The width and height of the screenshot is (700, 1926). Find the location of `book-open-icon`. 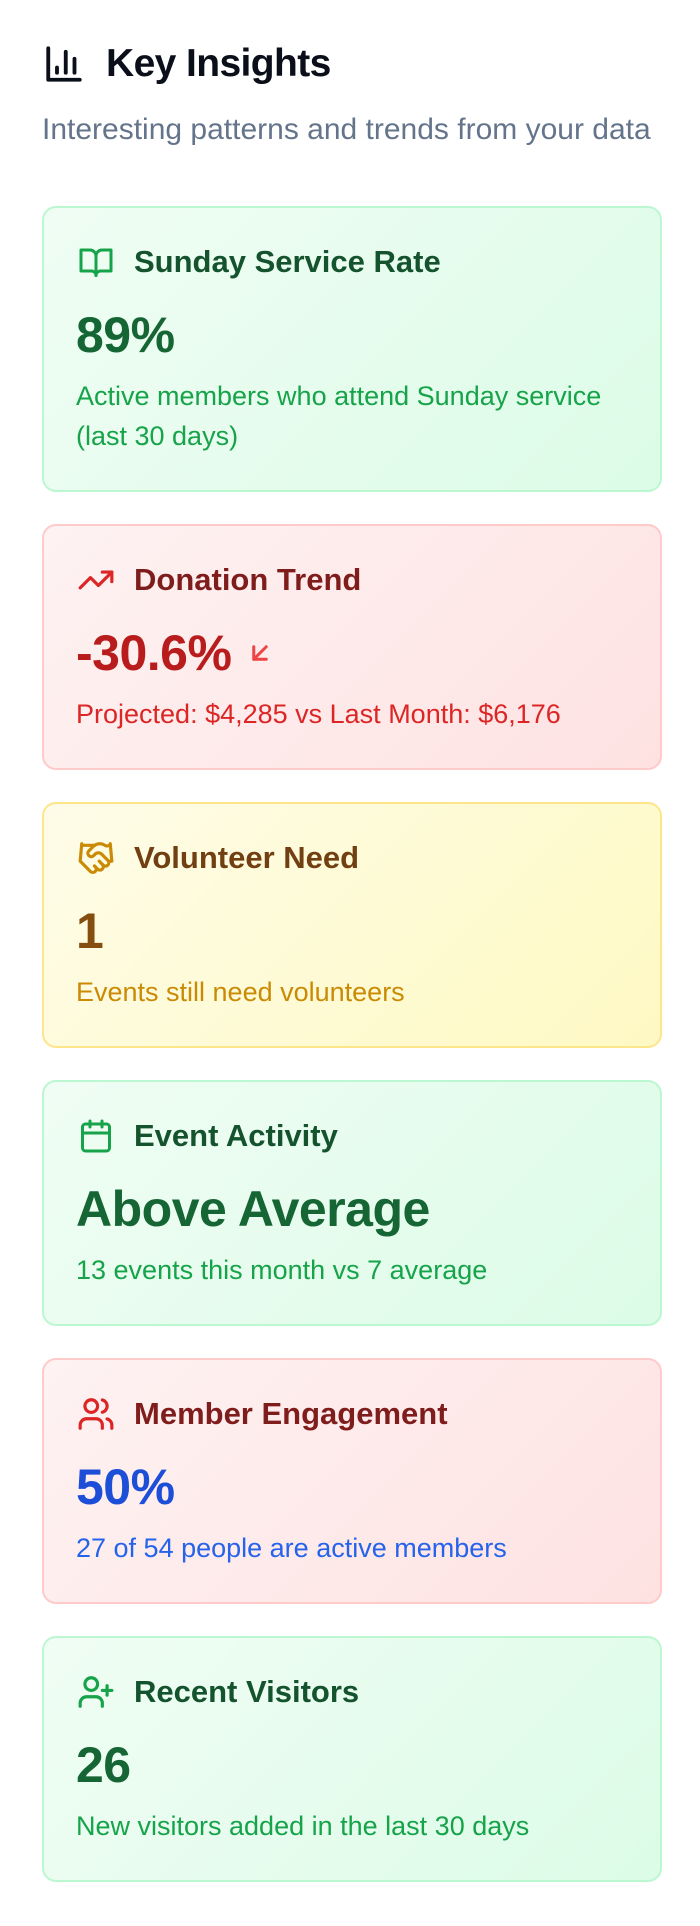

book-open-icon is located at coordinates (96, 262).